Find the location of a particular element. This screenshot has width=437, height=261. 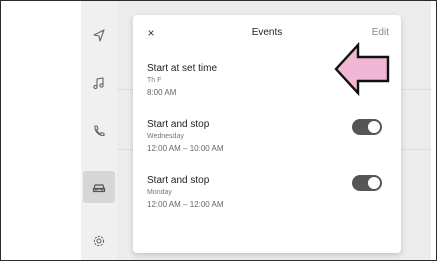

event-days: Wednesday is located at coordinates (165, 136).